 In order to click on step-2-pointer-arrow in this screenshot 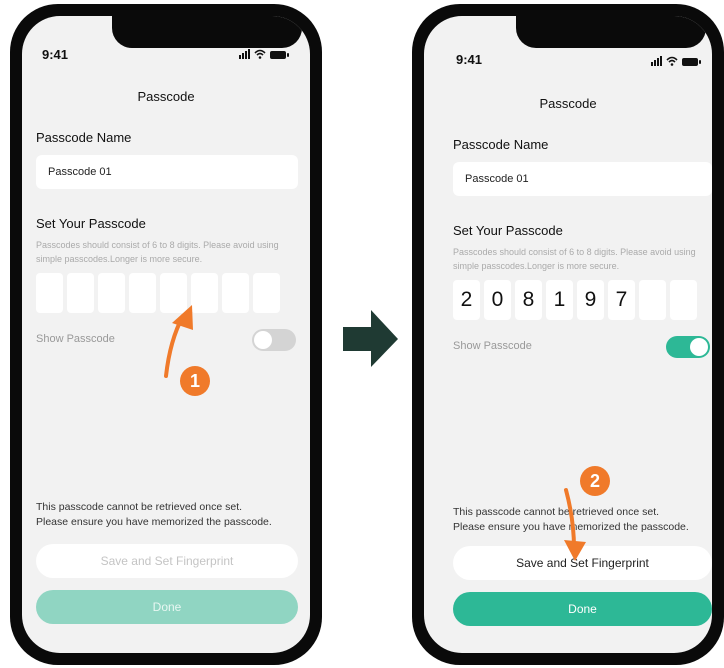, I will do `click(570, 519)`.